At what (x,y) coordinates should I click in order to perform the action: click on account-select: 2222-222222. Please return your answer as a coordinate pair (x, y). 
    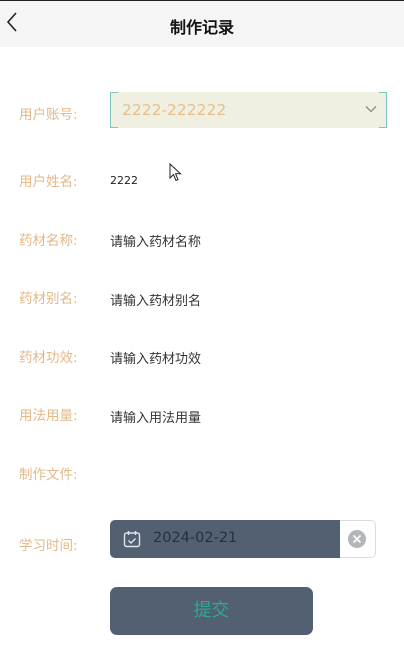
    Looking at the image, I should click on (248, 110).